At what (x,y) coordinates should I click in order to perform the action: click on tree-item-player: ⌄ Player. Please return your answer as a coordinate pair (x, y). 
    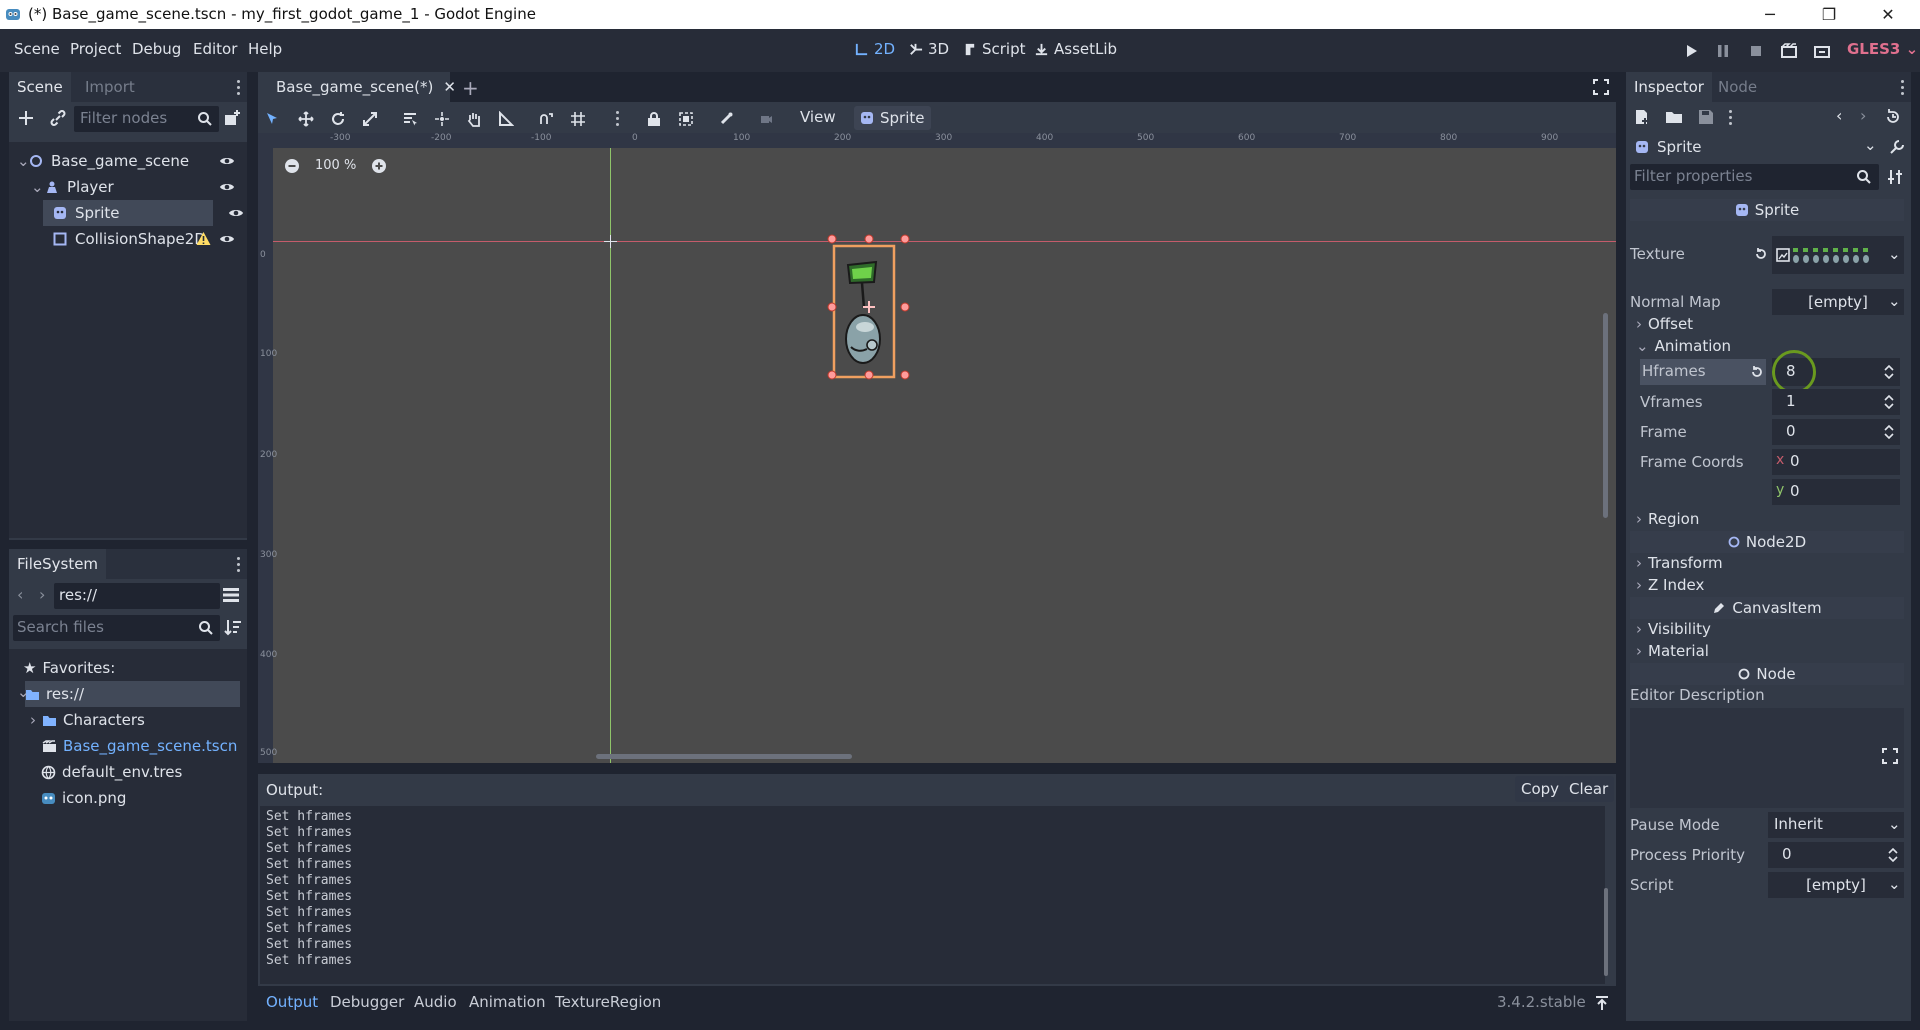
    Looking at the image, I should click on (128, 187).